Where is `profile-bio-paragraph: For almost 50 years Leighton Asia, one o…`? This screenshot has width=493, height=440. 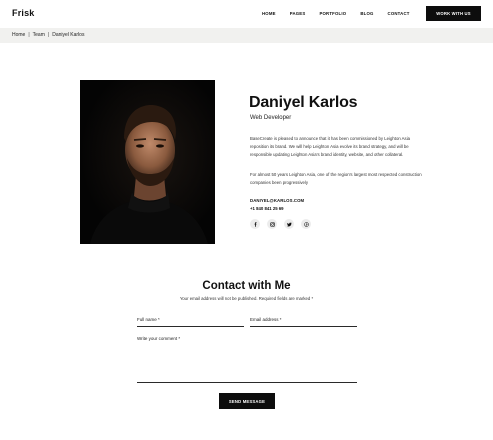 profile-bio-paragraph: For almost 50 years Leighton Asia, one o… is located at coordinates (336, 178).